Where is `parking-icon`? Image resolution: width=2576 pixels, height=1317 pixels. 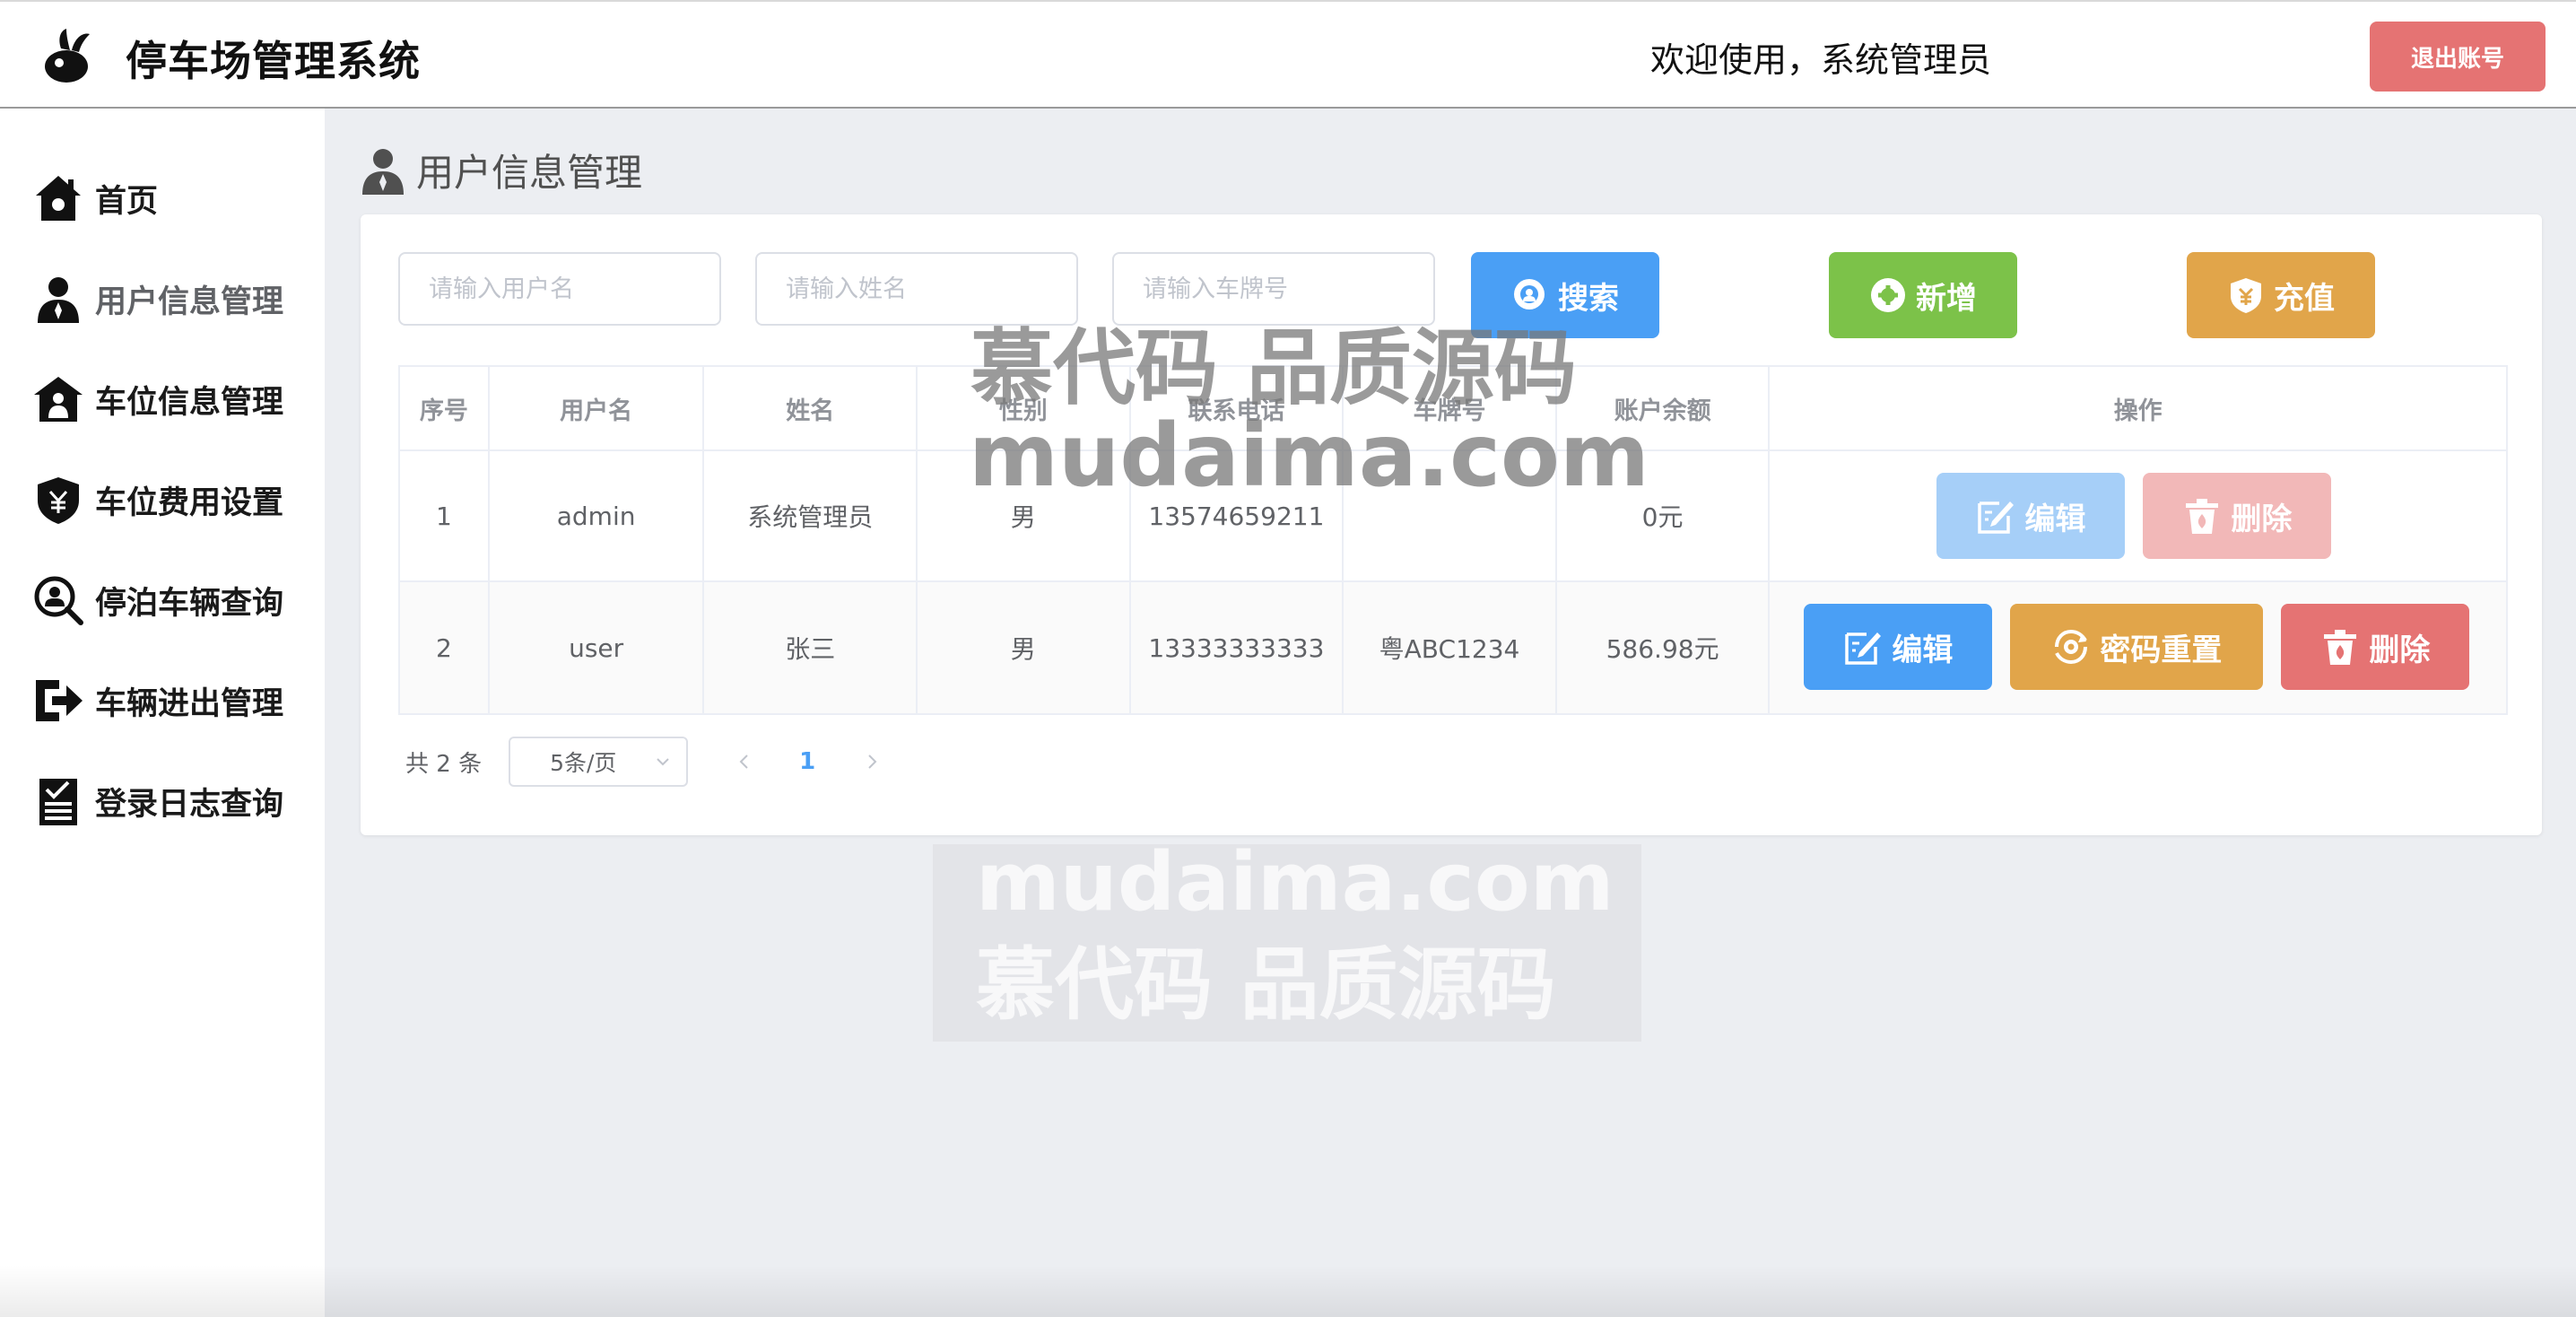
parking-icon is located at coordinates (58, 399).